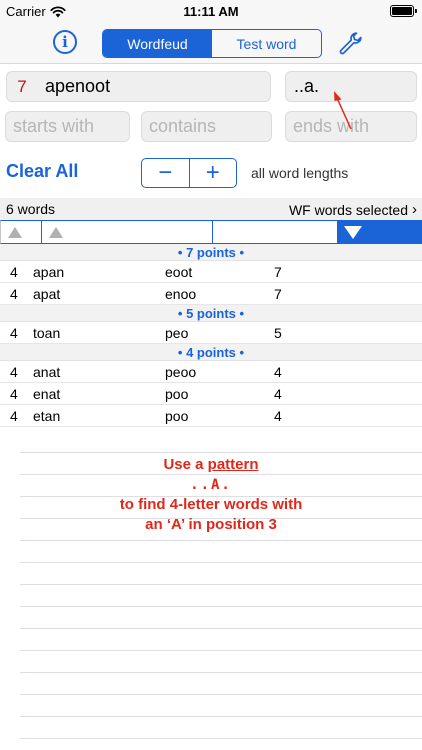  What do you see at coordinates (211, 333) in the screenshot?
I see `table-row: 4 toan peo 5` at bounding box center [211, 333].